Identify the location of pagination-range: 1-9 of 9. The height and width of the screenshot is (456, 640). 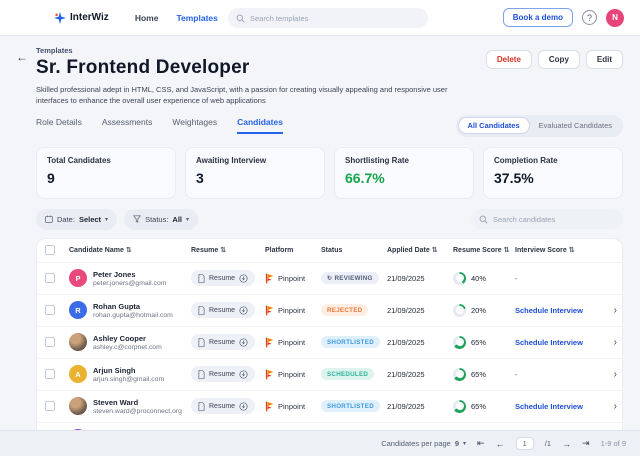
(613, 443).